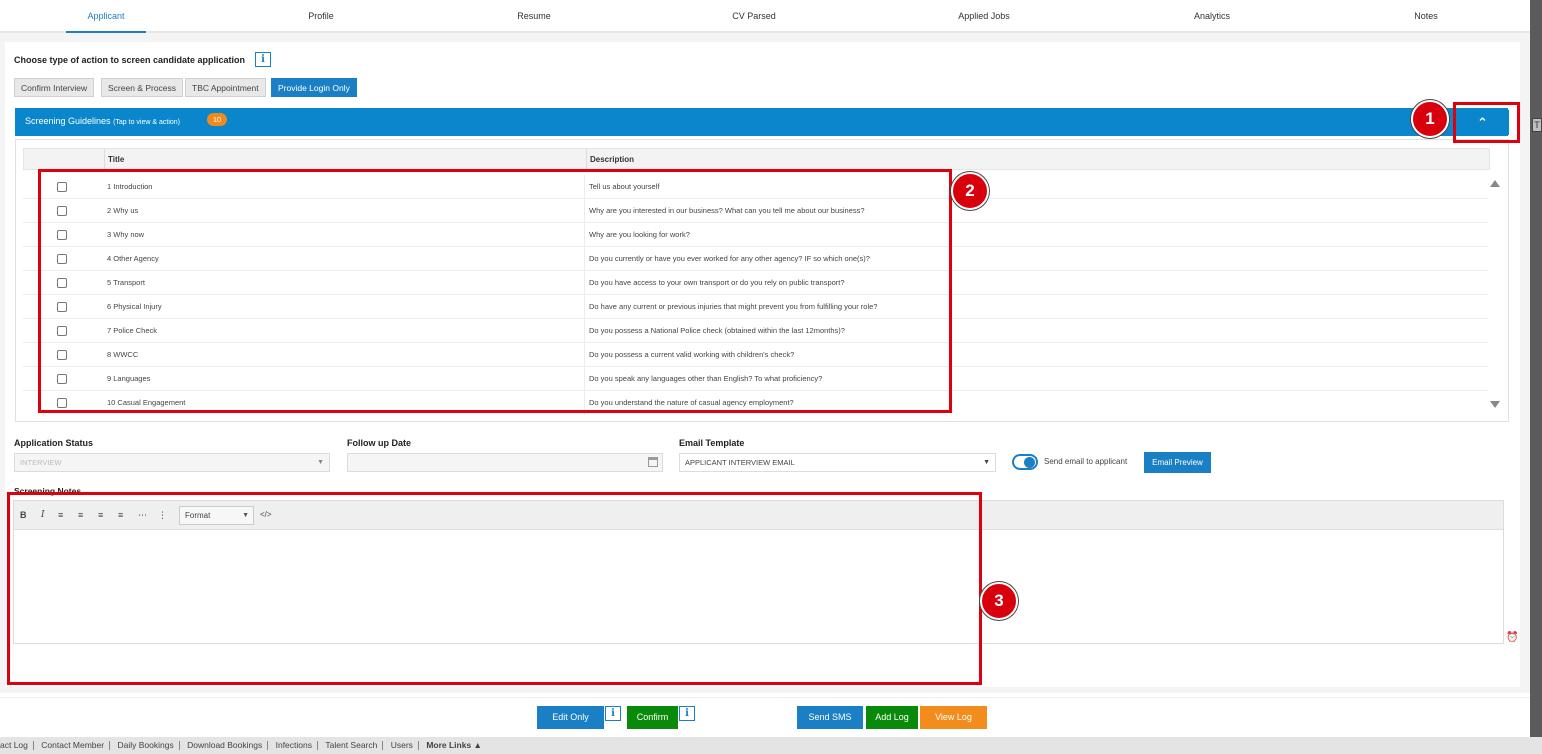 The width and height of the screenshot is (1542, 754). What do you see at coordinates (23, 515) in the screenshot?
I see `bold-button: B` at bounding box center [23, 515].